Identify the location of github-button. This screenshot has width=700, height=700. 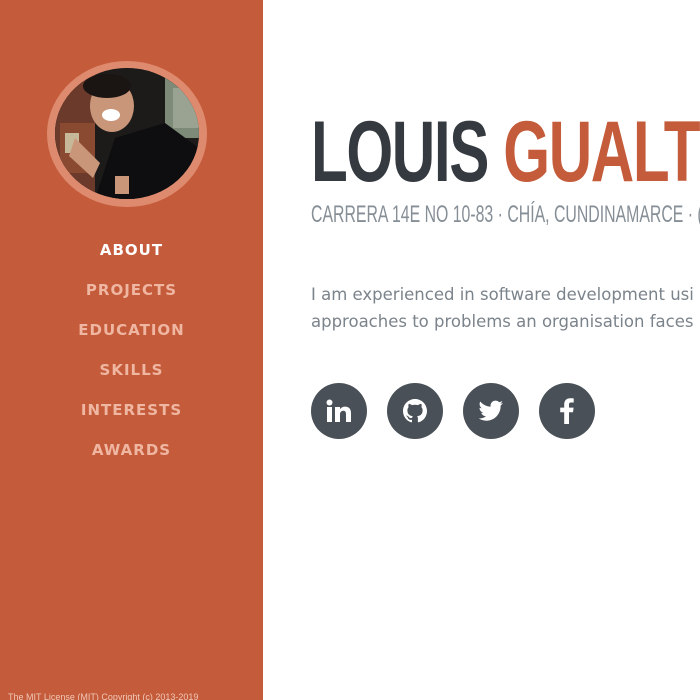
(415, 411).